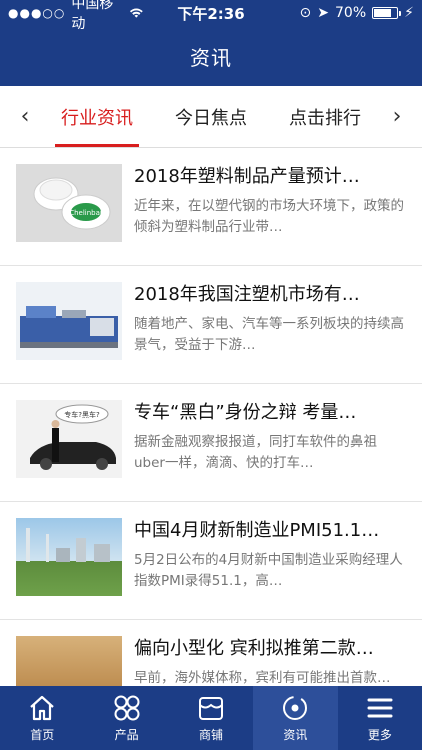 The image size is (422, 750). I want to click on tab-today-focus: 今日焦点, so click(211, 116).